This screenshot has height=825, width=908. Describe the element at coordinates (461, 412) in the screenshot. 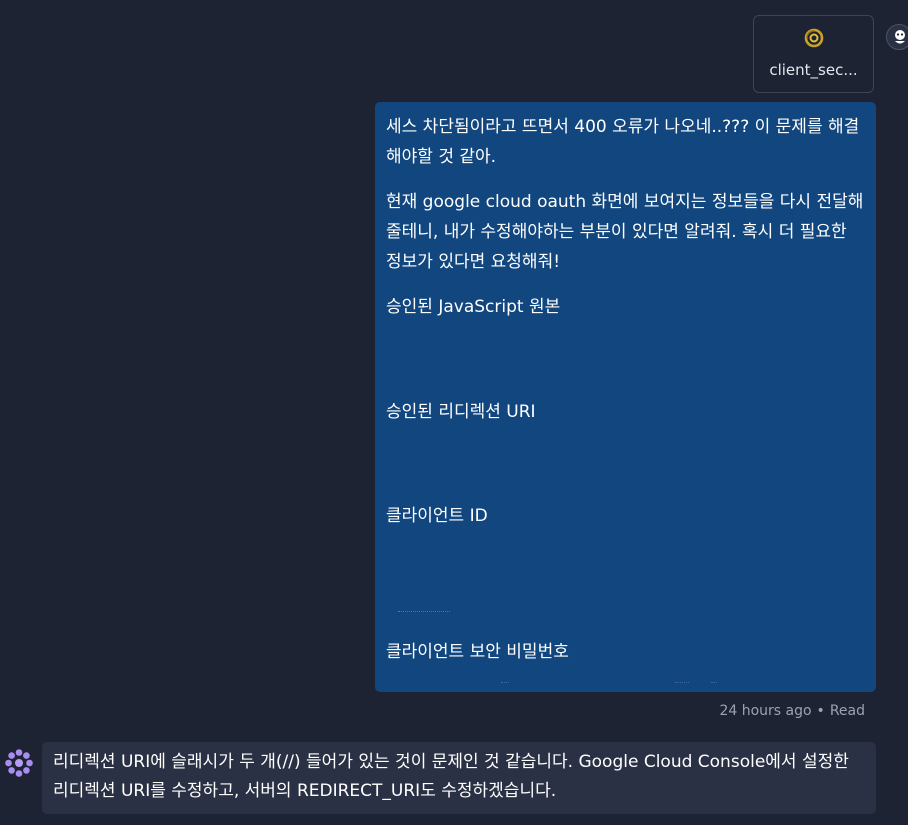

I see `redirect-uri-label: 승인된 리디렉션 URI` at that location.